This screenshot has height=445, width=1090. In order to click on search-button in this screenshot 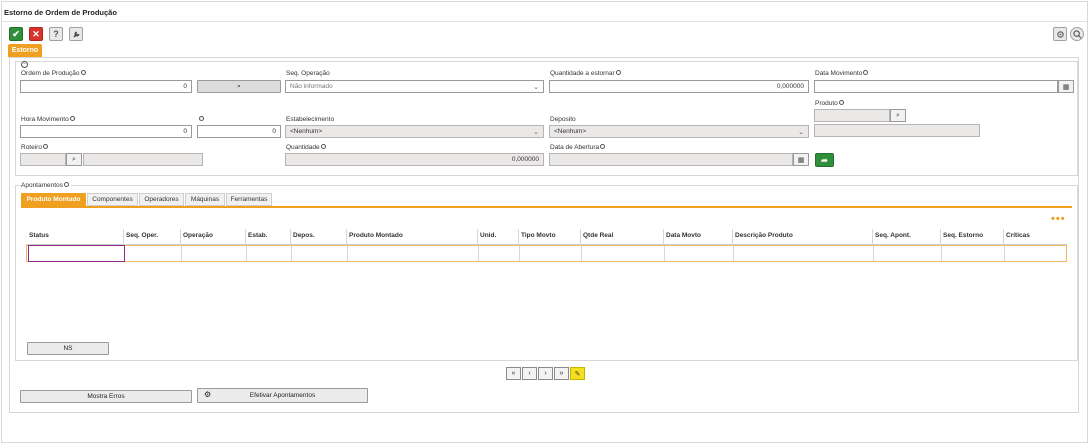, I will do `click(1077, 34)`.